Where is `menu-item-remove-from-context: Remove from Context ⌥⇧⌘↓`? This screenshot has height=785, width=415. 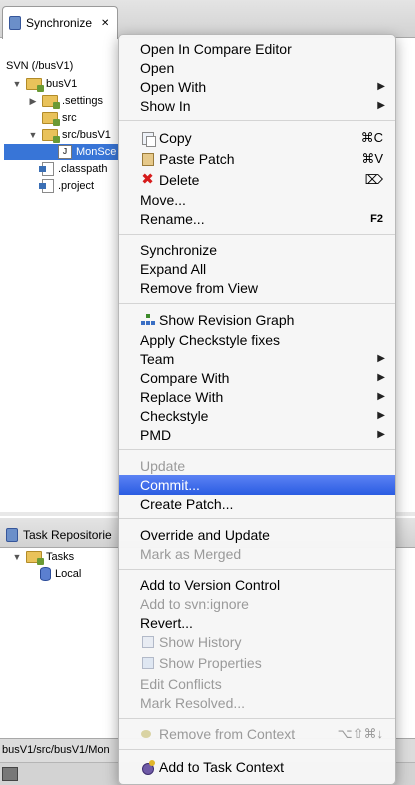 menu-item-remove-from-context: Remove from Context ⌥⇧⌘↓ is located at coordinates (257, 734).